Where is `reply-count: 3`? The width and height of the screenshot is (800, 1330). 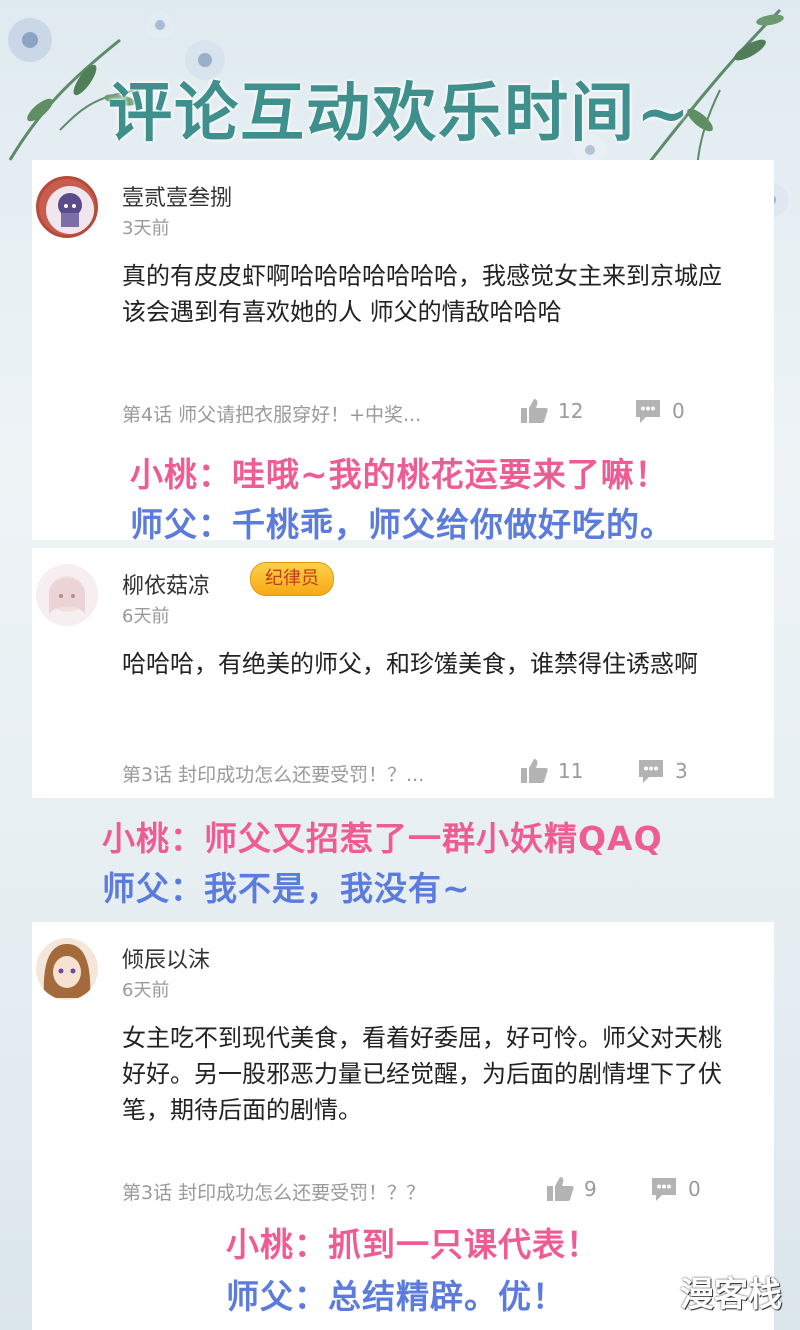
reply-count: 3 is located at coordinates (681, 771).